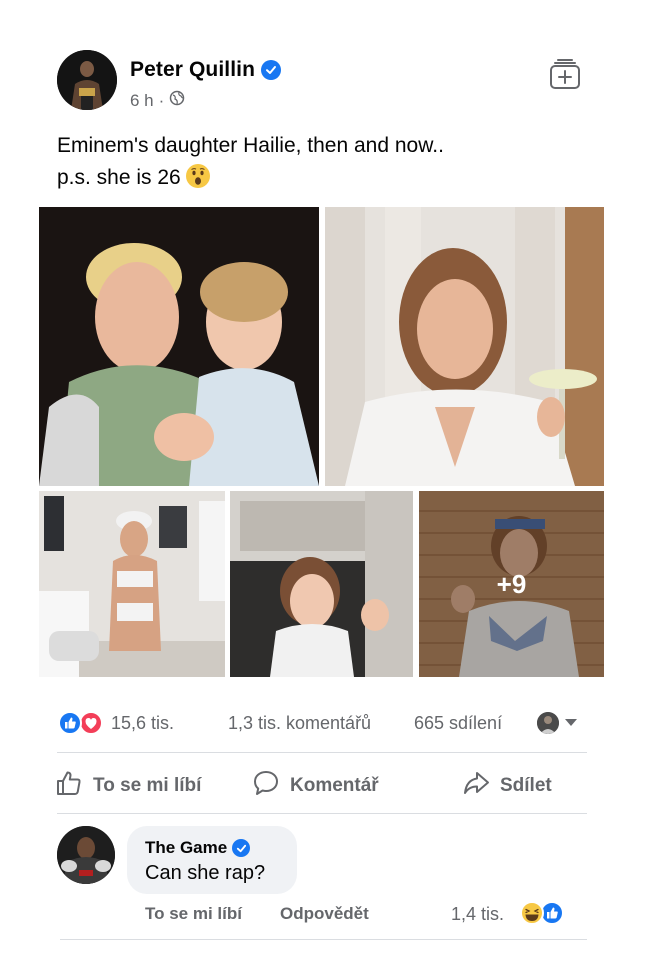 The height and width of the screenshot is (980, 645). I want to click on globe-icon, so click(177, 100).